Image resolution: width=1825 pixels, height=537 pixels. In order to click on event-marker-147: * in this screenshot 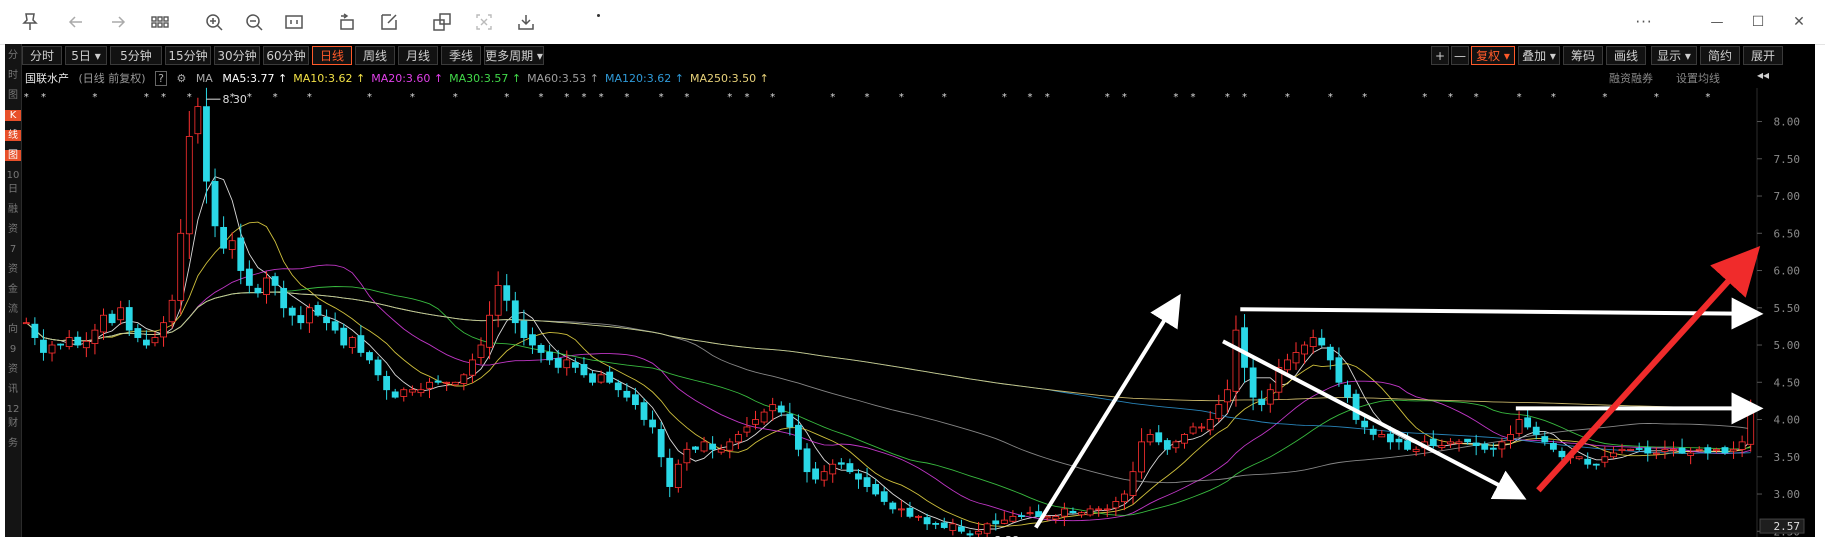, I will do `click(1287, 97)`.